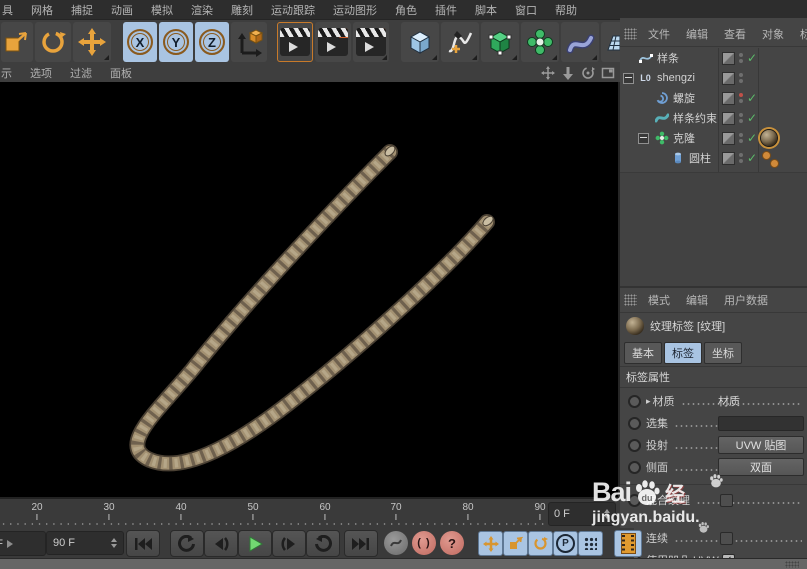 The image size is (807, 569). I want to click on tab-tag: 标签, so click(683, 353).